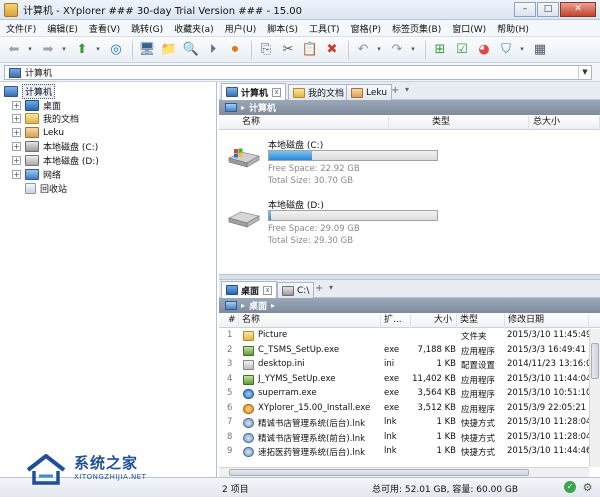 The height and width of the screenshot is (497, 600). Describe the element at coordinates (194, 28) in the screenshot. I see `menu-favorites: 收藏夹(a)` at that location.